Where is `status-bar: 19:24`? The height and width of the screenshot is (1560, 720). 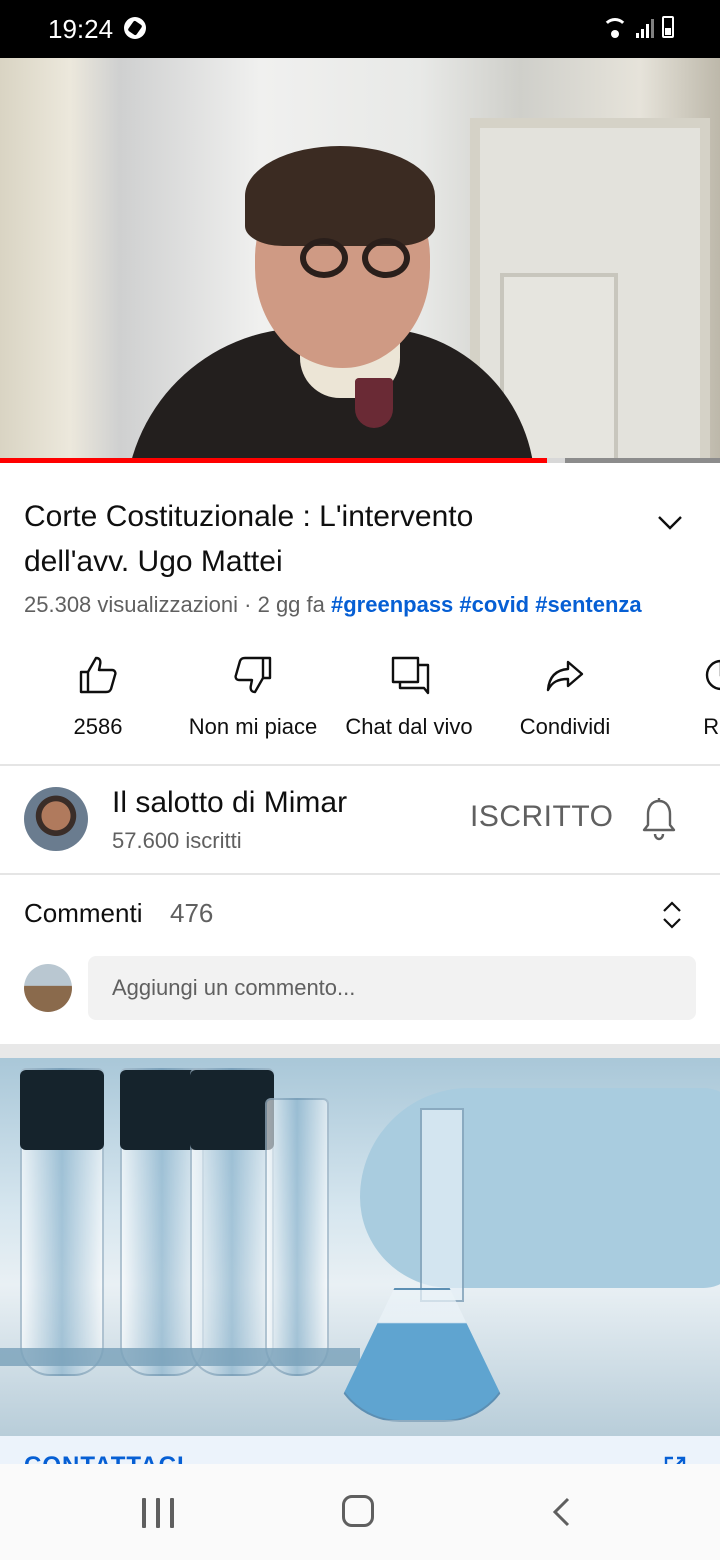 status-bar: 19:24 is located at coordinates (360, 29).